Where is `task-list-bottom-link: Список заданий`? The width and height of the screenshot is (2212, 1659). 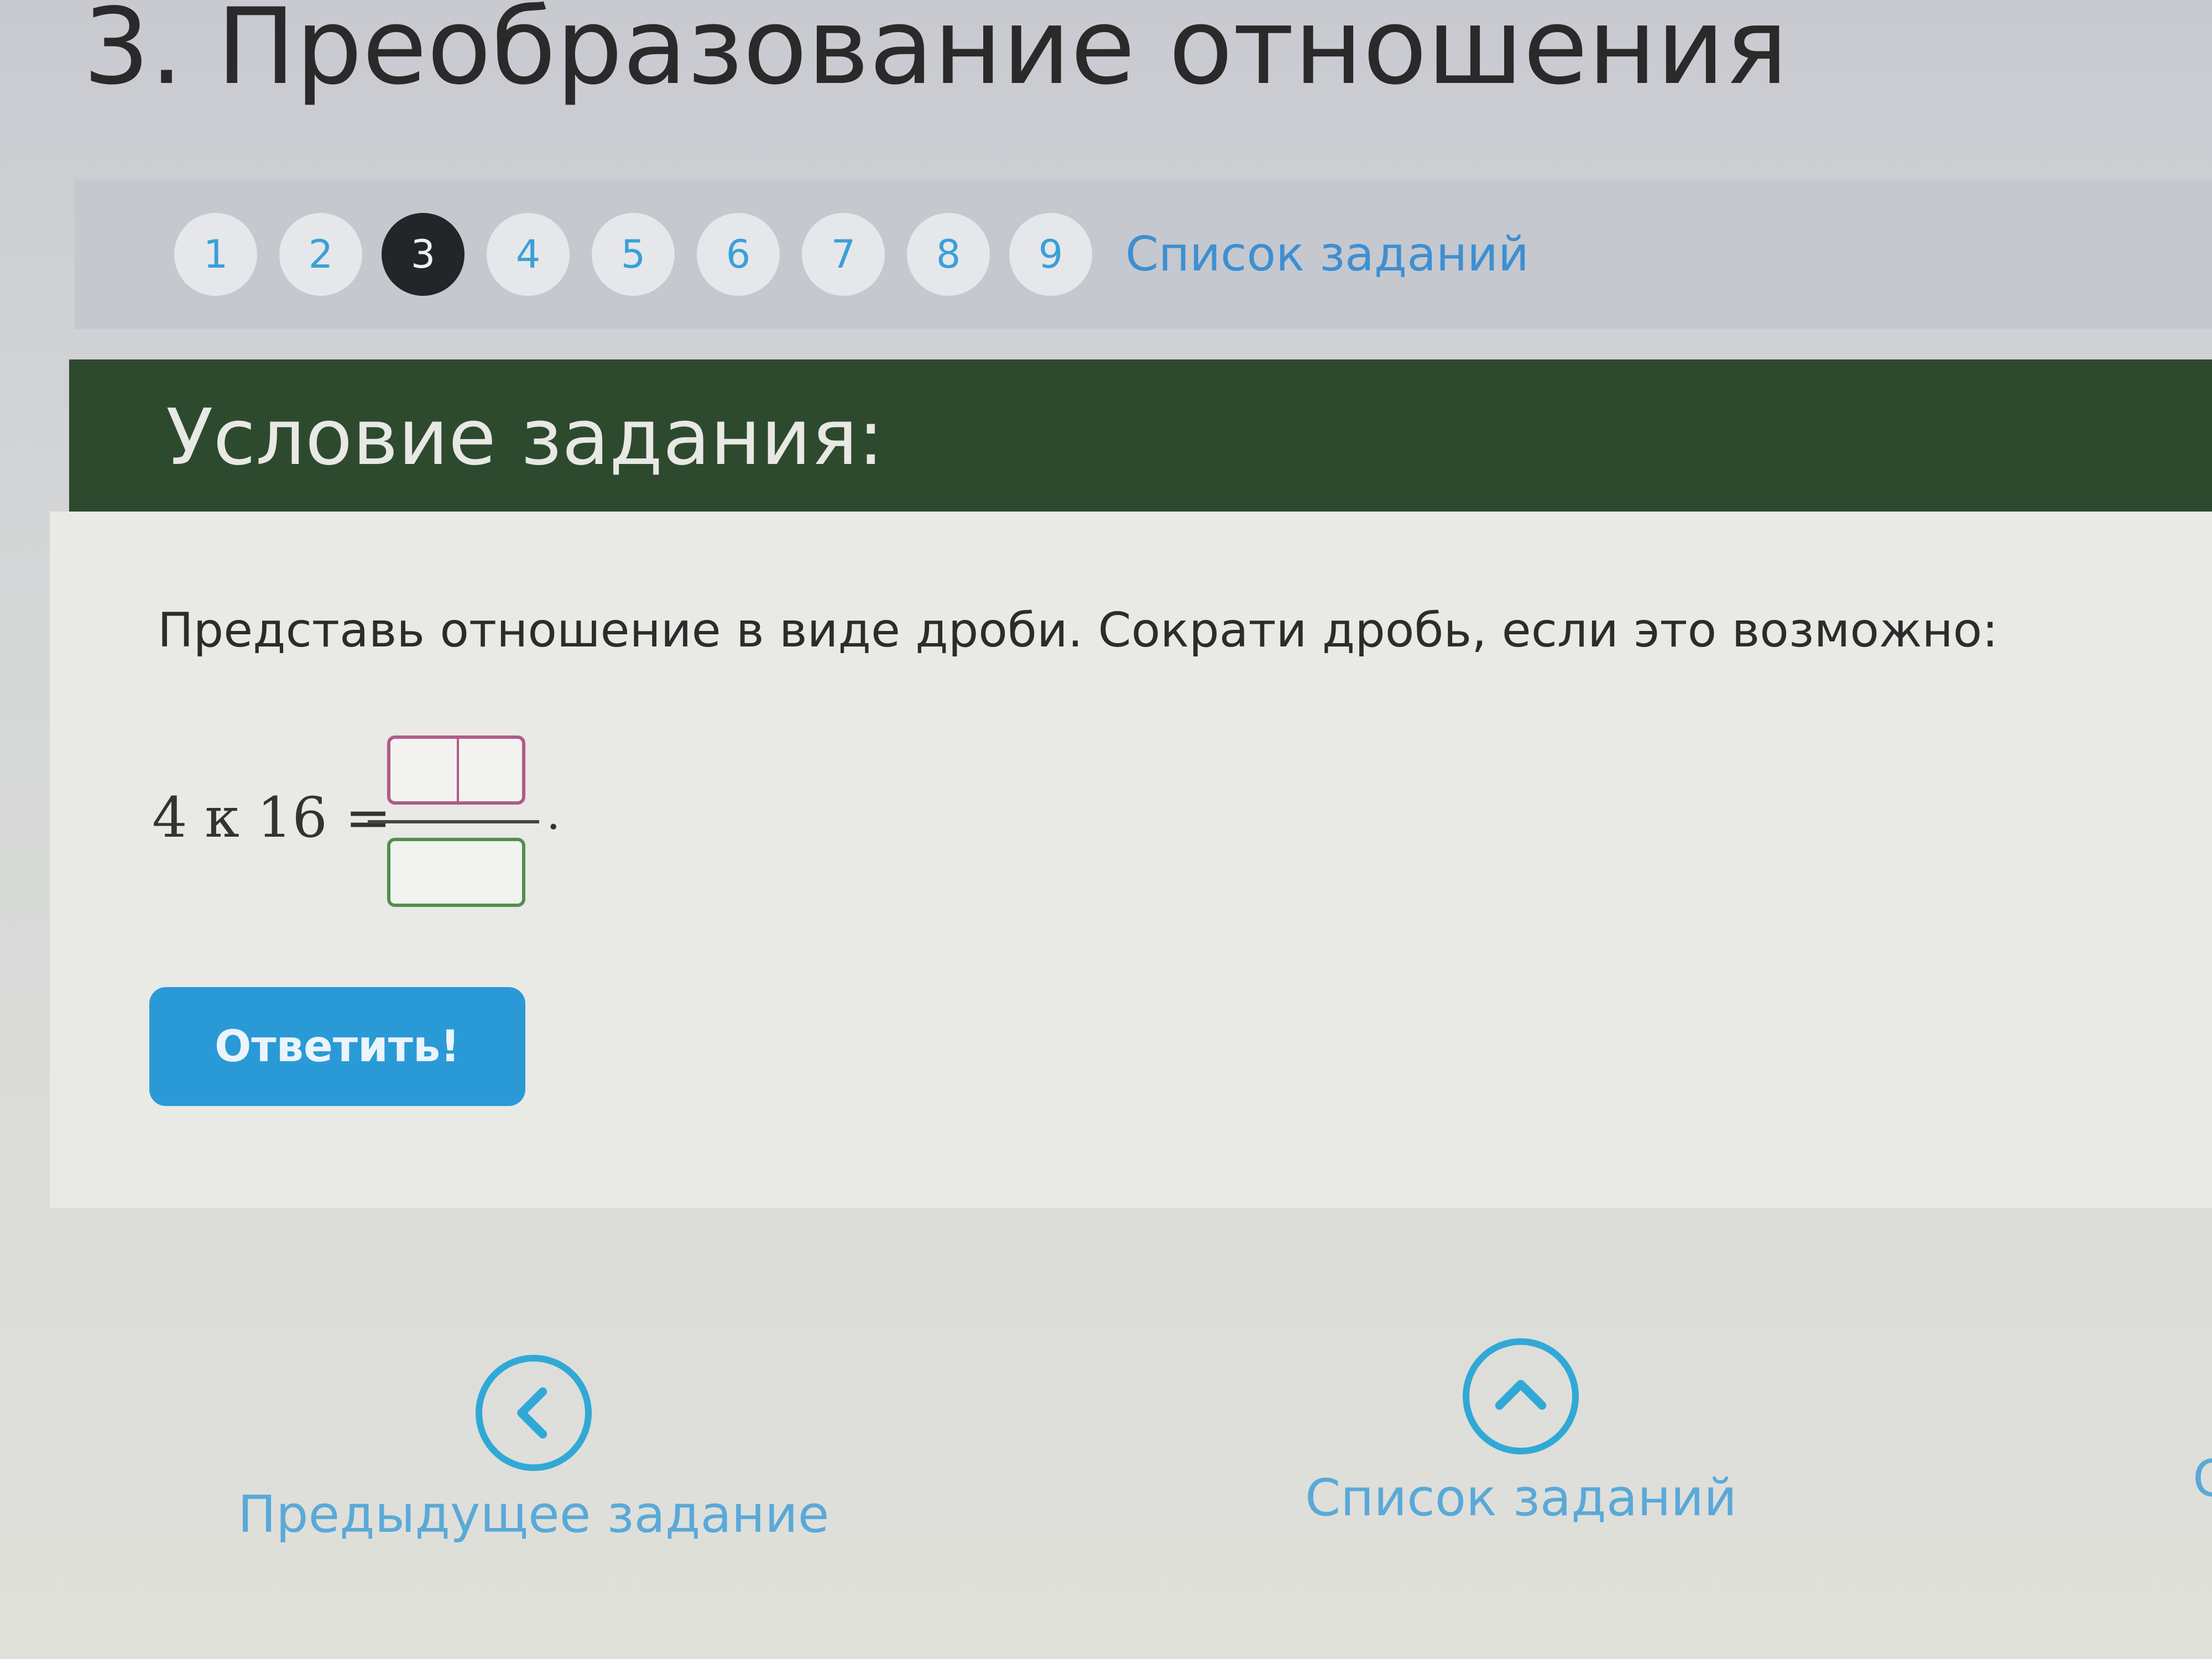 task-list-bottom-link: Список заданий is located at coordinates (1521, 1433).